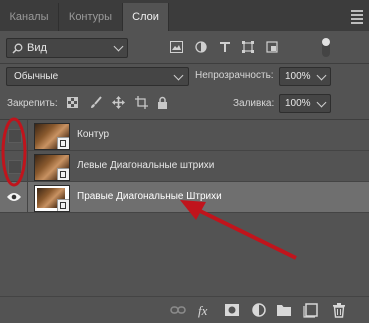 This screenshot has height=323, width=369. Describe the element at coordinates (284, 310) in the screenshot. I see `folder-icon` at that location.